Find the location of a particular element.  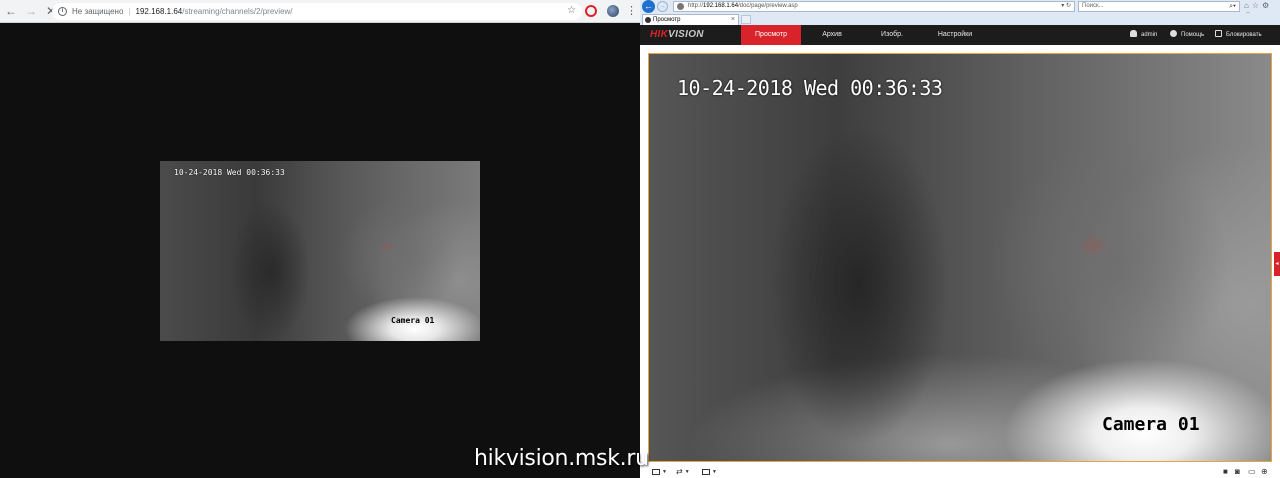

chrome-menu-icon: ⋮ is located at coordinates (631, 10).